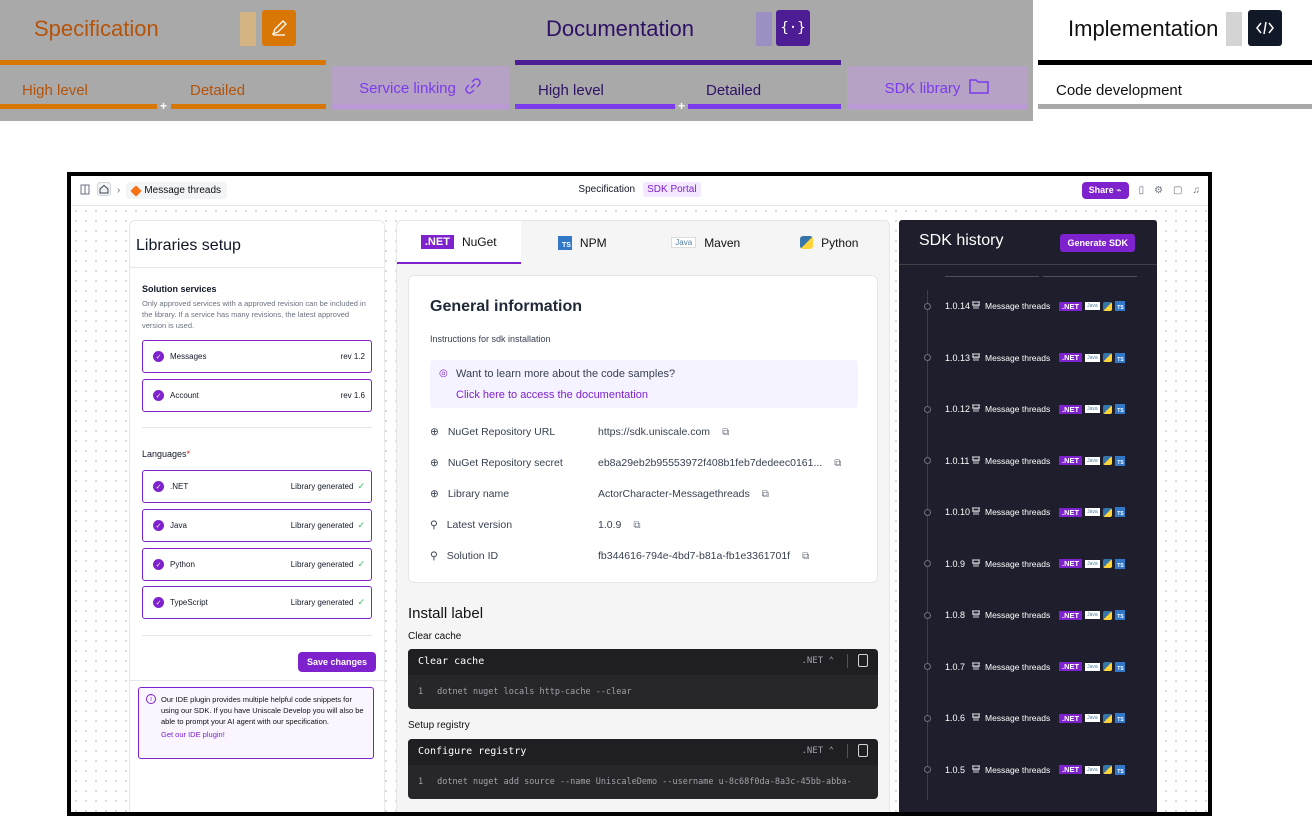 The width and height of the screenshot is (1316, 825). I want to click on nav-sdk-portal: SDK Portal, so click(672, 189).